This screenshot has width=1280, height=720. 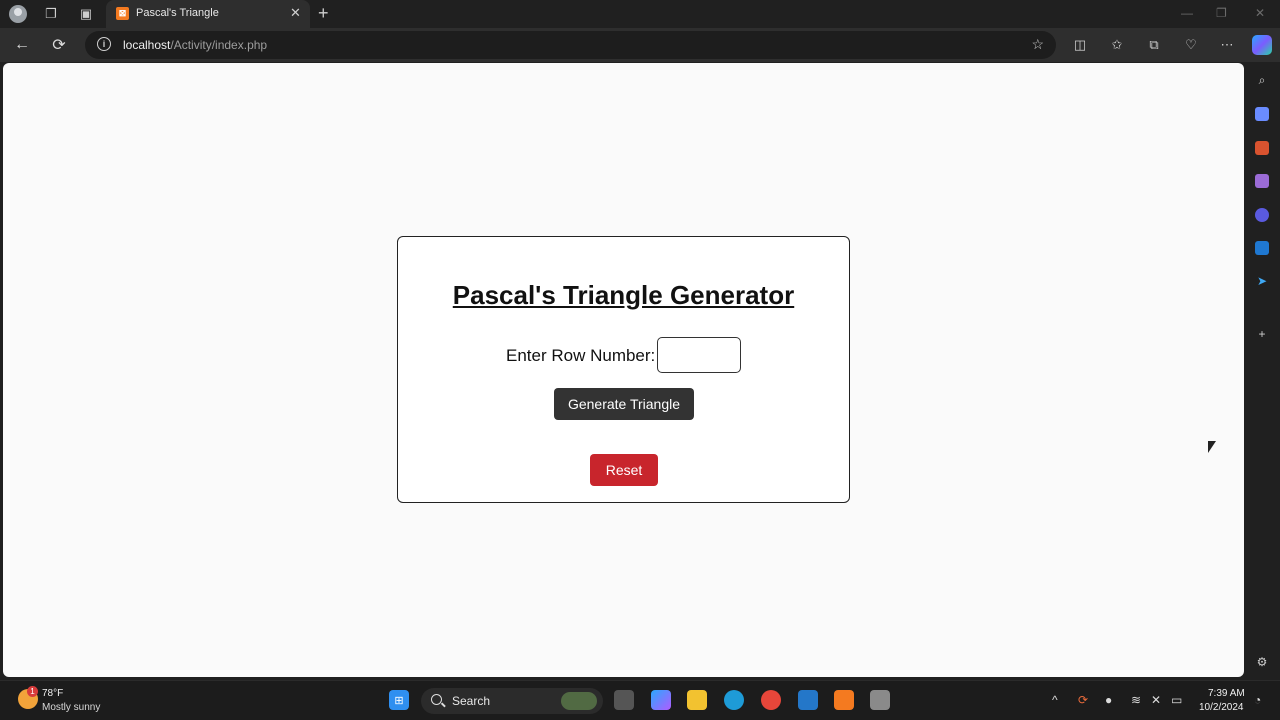 I want to click on title-bar: ❐ ▣ ⊠ Pascal's Triangle ✕ + — ❐ ✕, so click(x=640, y=14).